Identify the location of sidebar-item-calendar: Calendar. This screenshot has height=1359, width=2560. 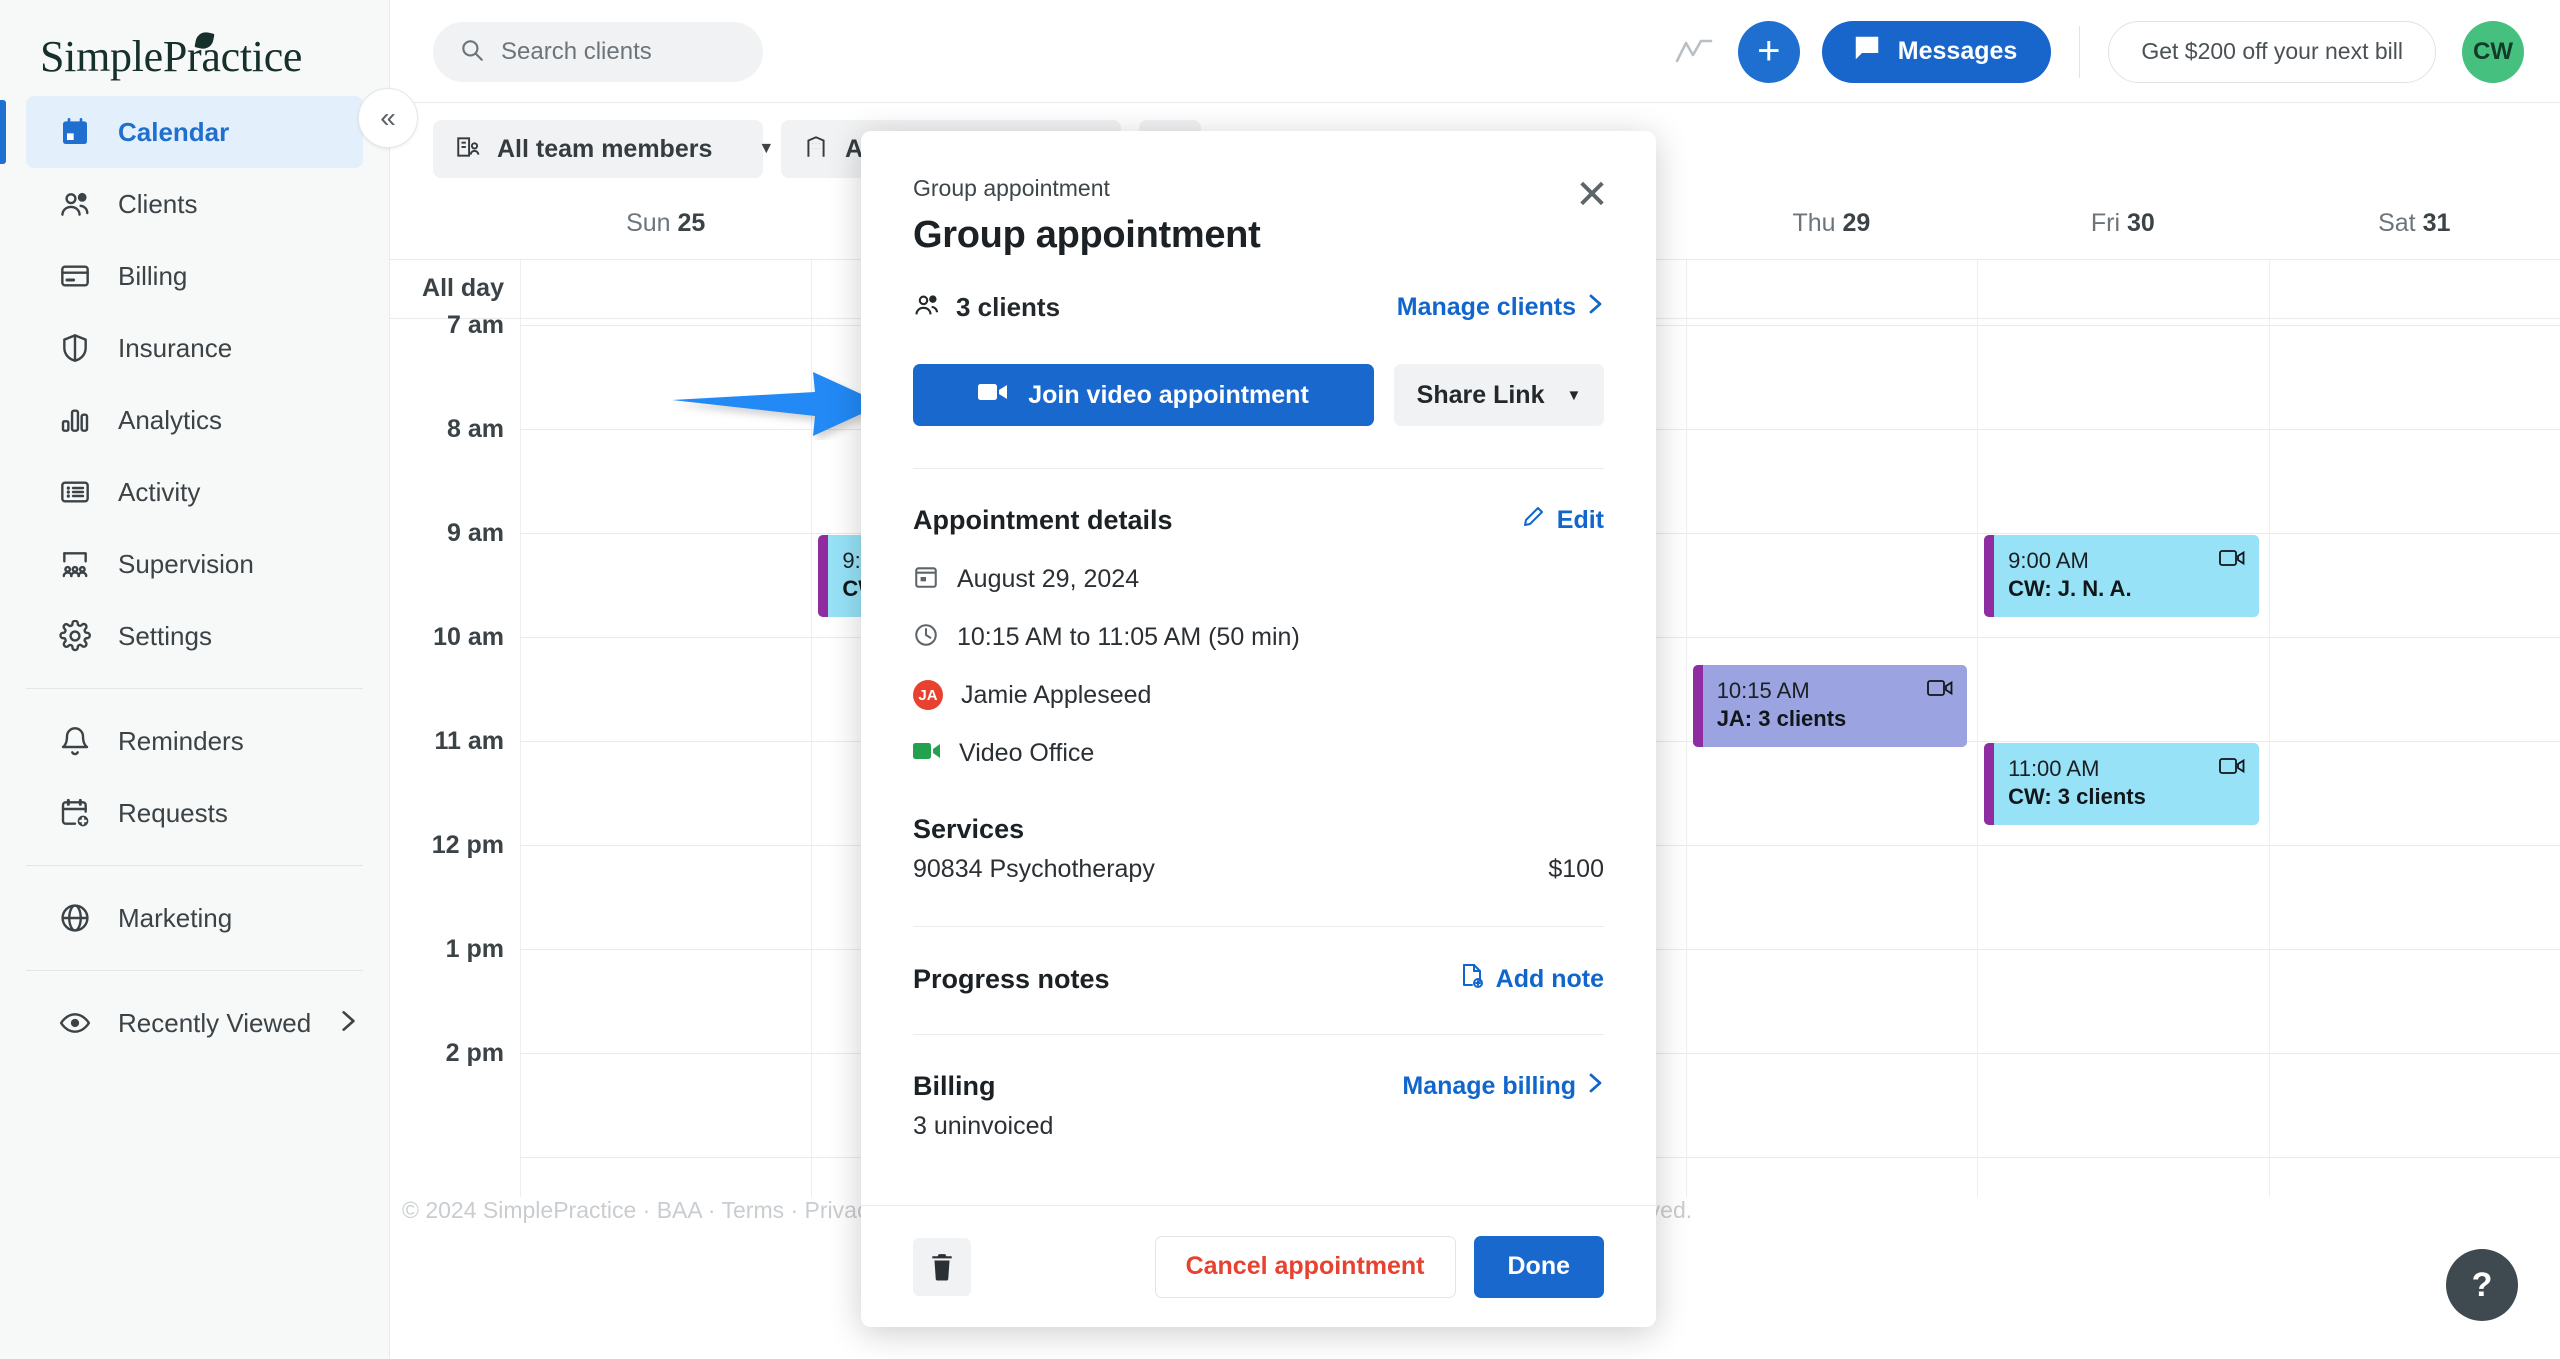
(181, 132).